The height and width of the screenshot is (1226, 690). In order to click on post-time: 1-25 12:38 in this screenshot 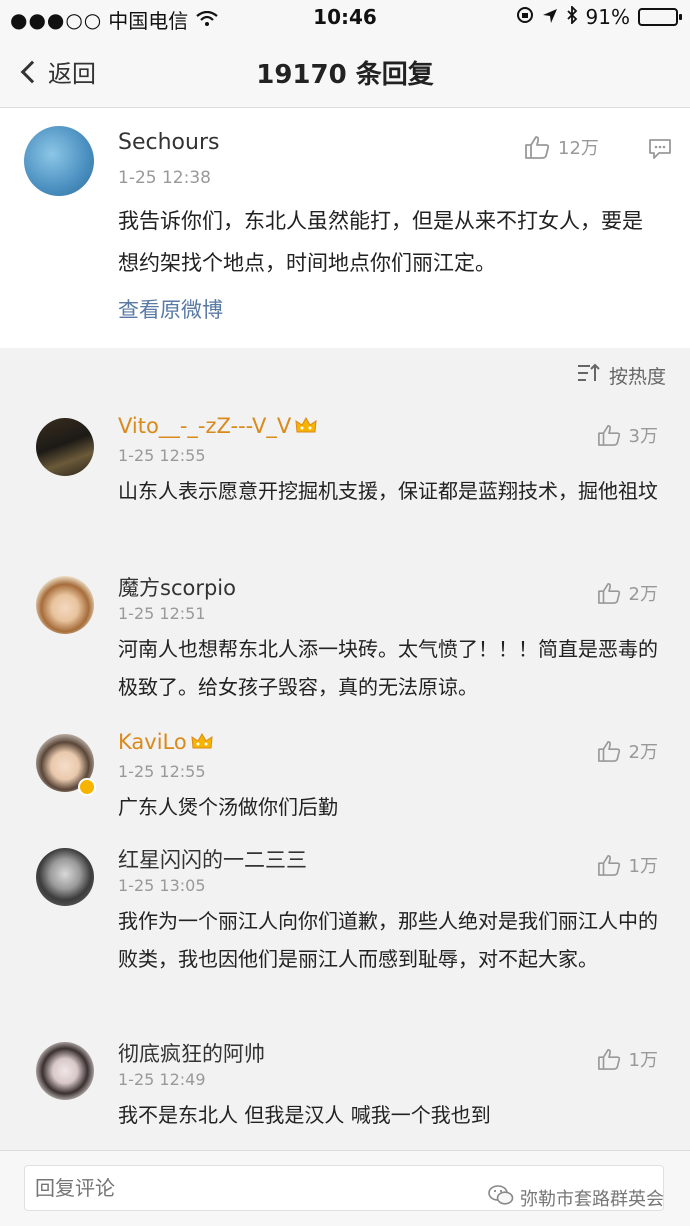, I will do `click(164, 178)`.